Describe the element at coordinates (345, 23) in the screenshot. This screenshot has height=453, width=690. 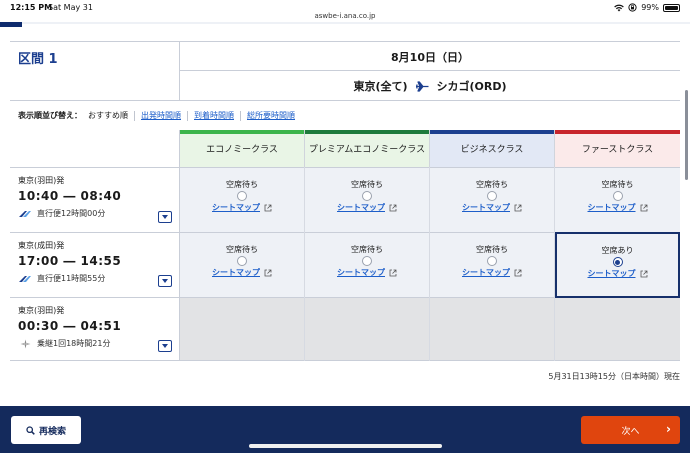
I see `top-divider` at that location.